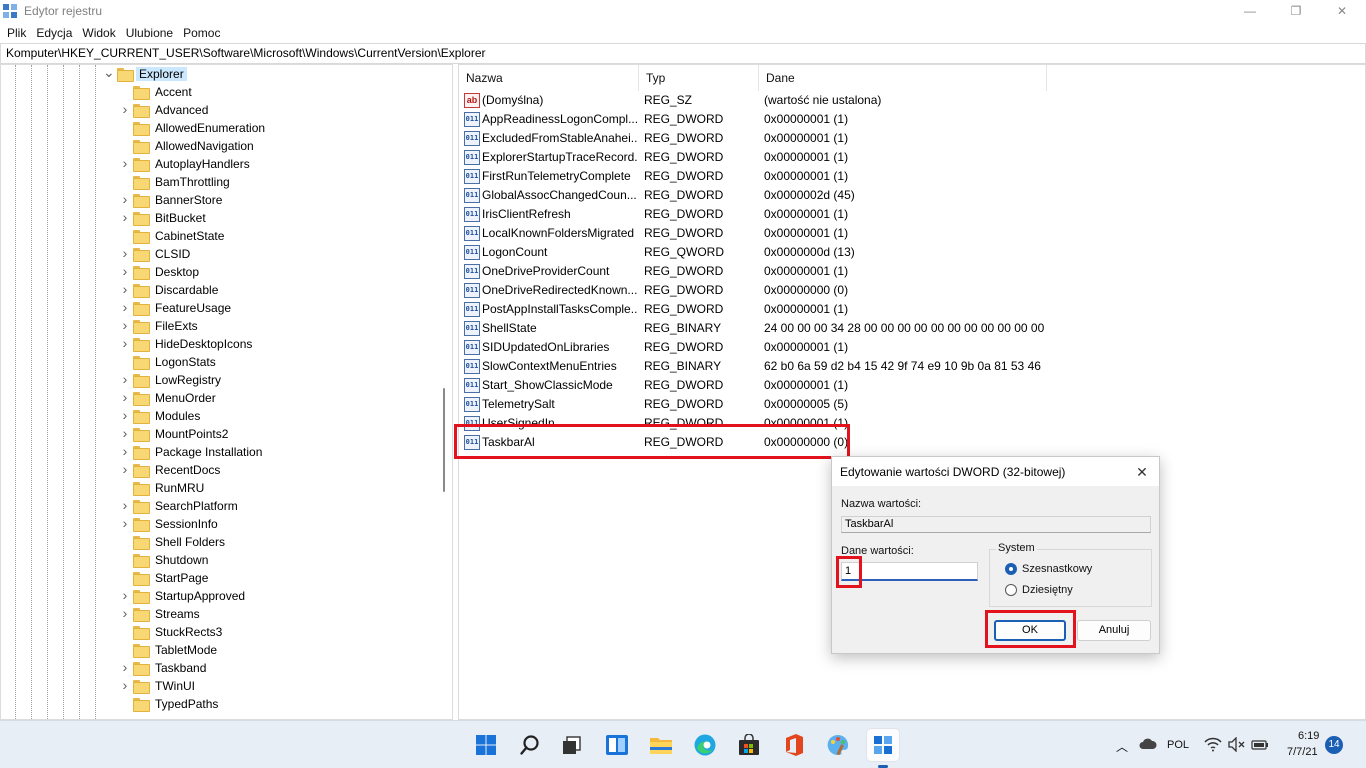  I want to click on tree-item: › MenuOrder, so click(219, 399).